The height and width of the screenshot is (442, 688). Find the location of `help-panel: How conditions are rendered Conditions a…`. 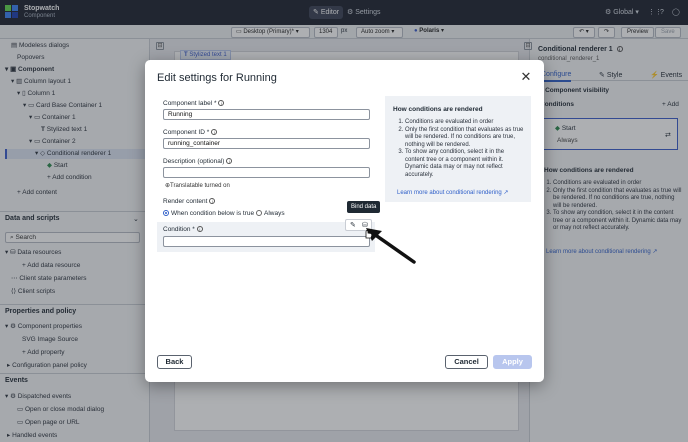

help-panel: How conditions are rendered Conditions a… is located at coordinates (458, 149).